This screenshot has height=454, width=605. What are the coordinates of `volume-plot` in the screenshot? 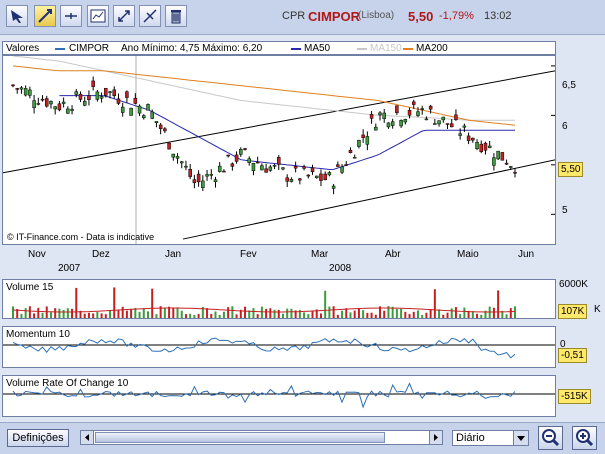 It's located at (264, 302).